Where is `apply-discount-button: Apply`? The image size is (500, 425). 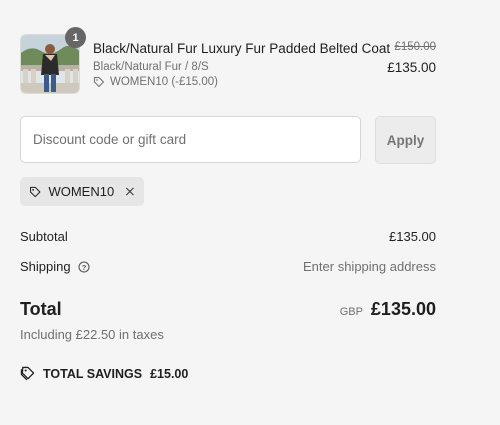
apply-discount-button: Apply is located at coordinates (405, 140).